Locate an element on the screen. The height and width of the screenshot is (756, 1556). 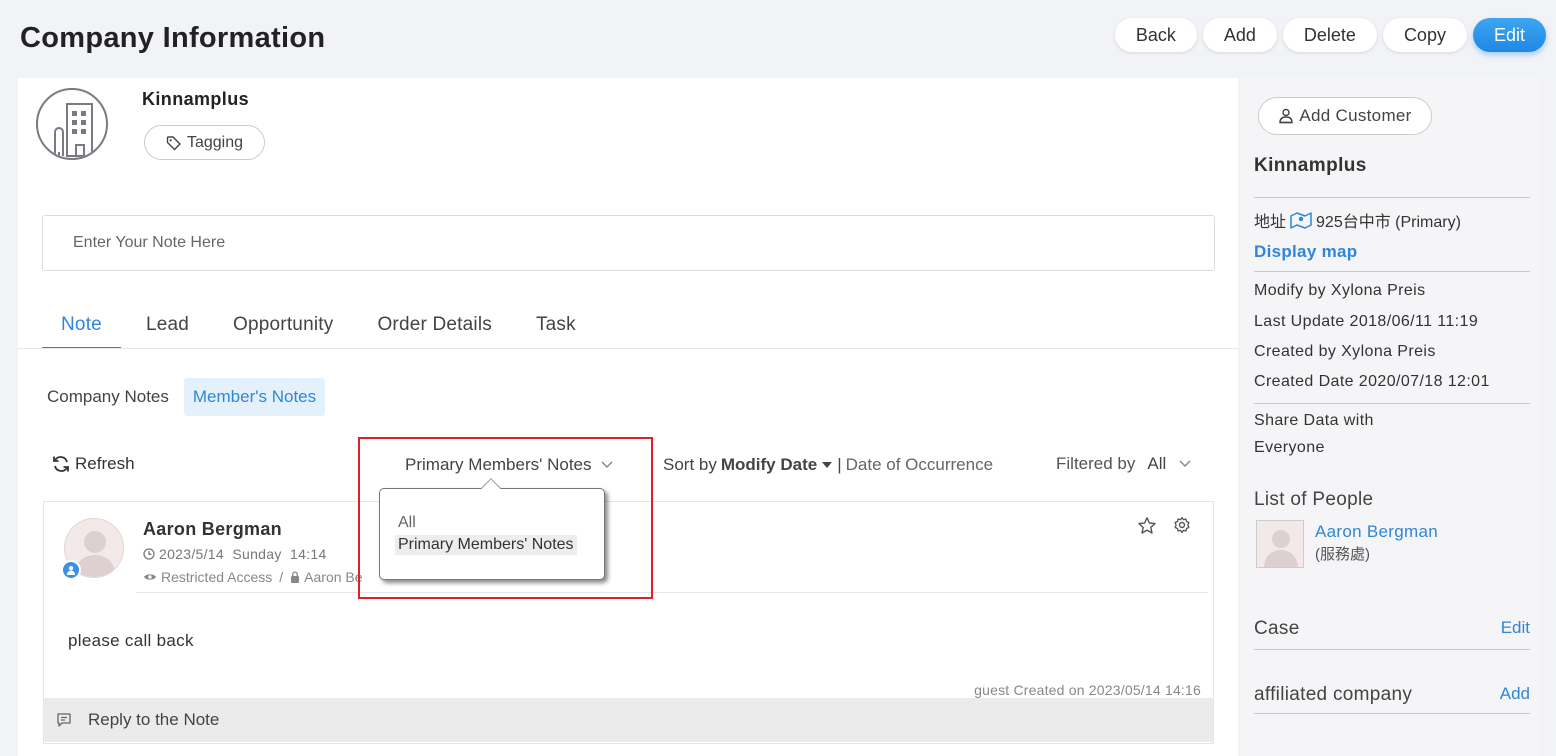
add-button: Add is located at coordinates (1239, 35).